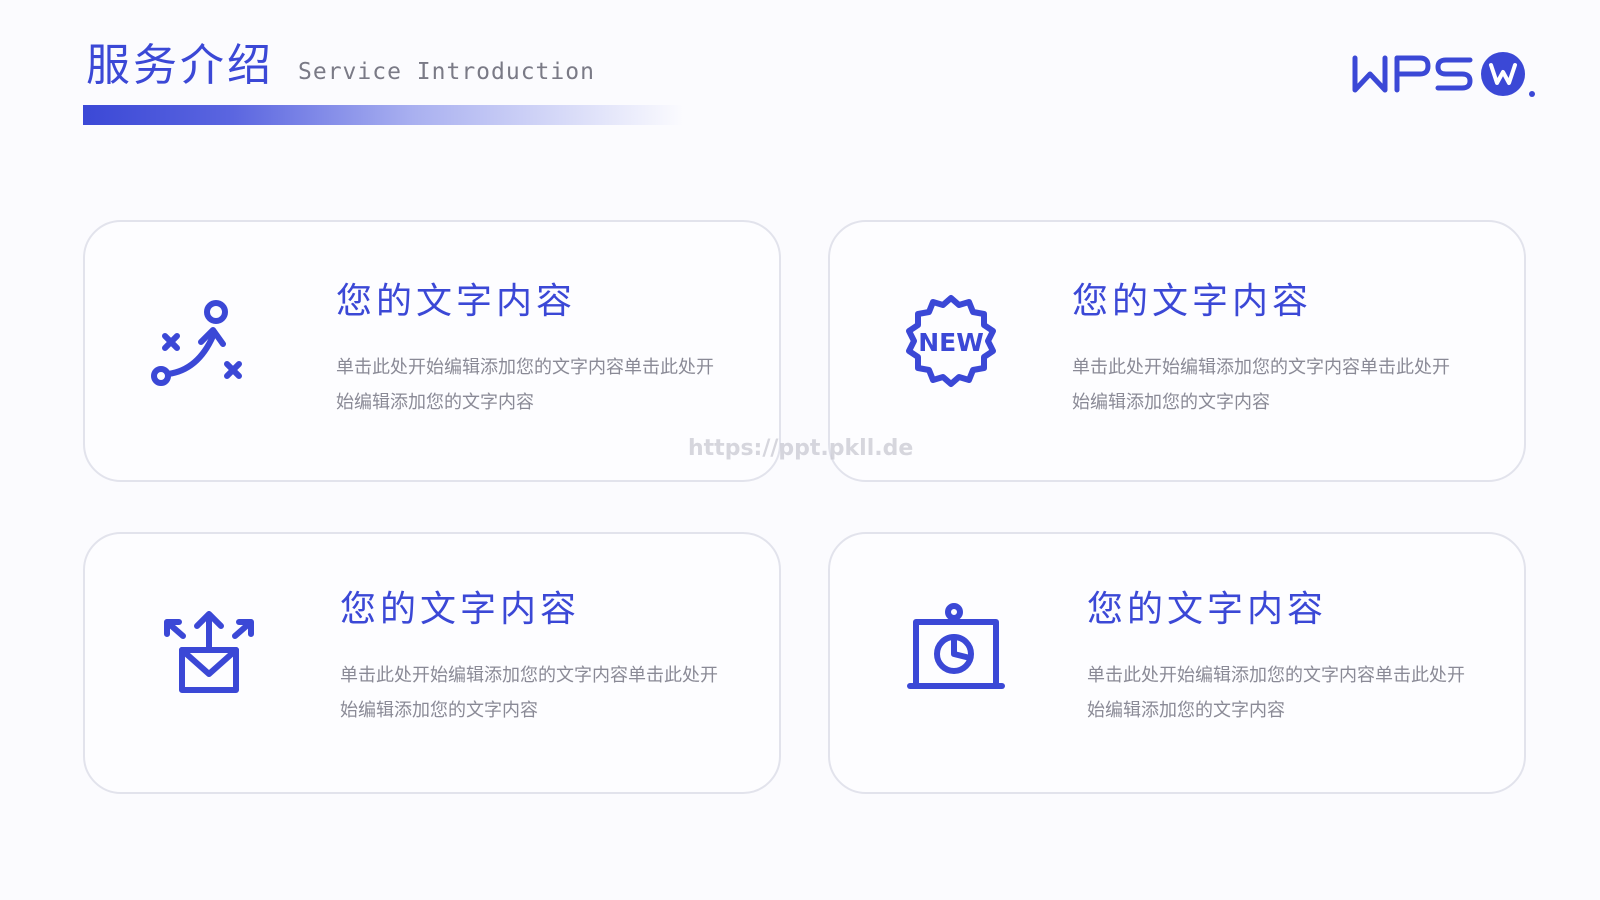 The width and height of the screenshot is (1600, 900). What do you see at coordinates (432, 663) in the screenshot?
I see `service-card-3: 您的文字内容 单击此处开始编辑添加您的文字内容单击此处开始编辑添加您的文字内容` at bounding box center [432, 663].